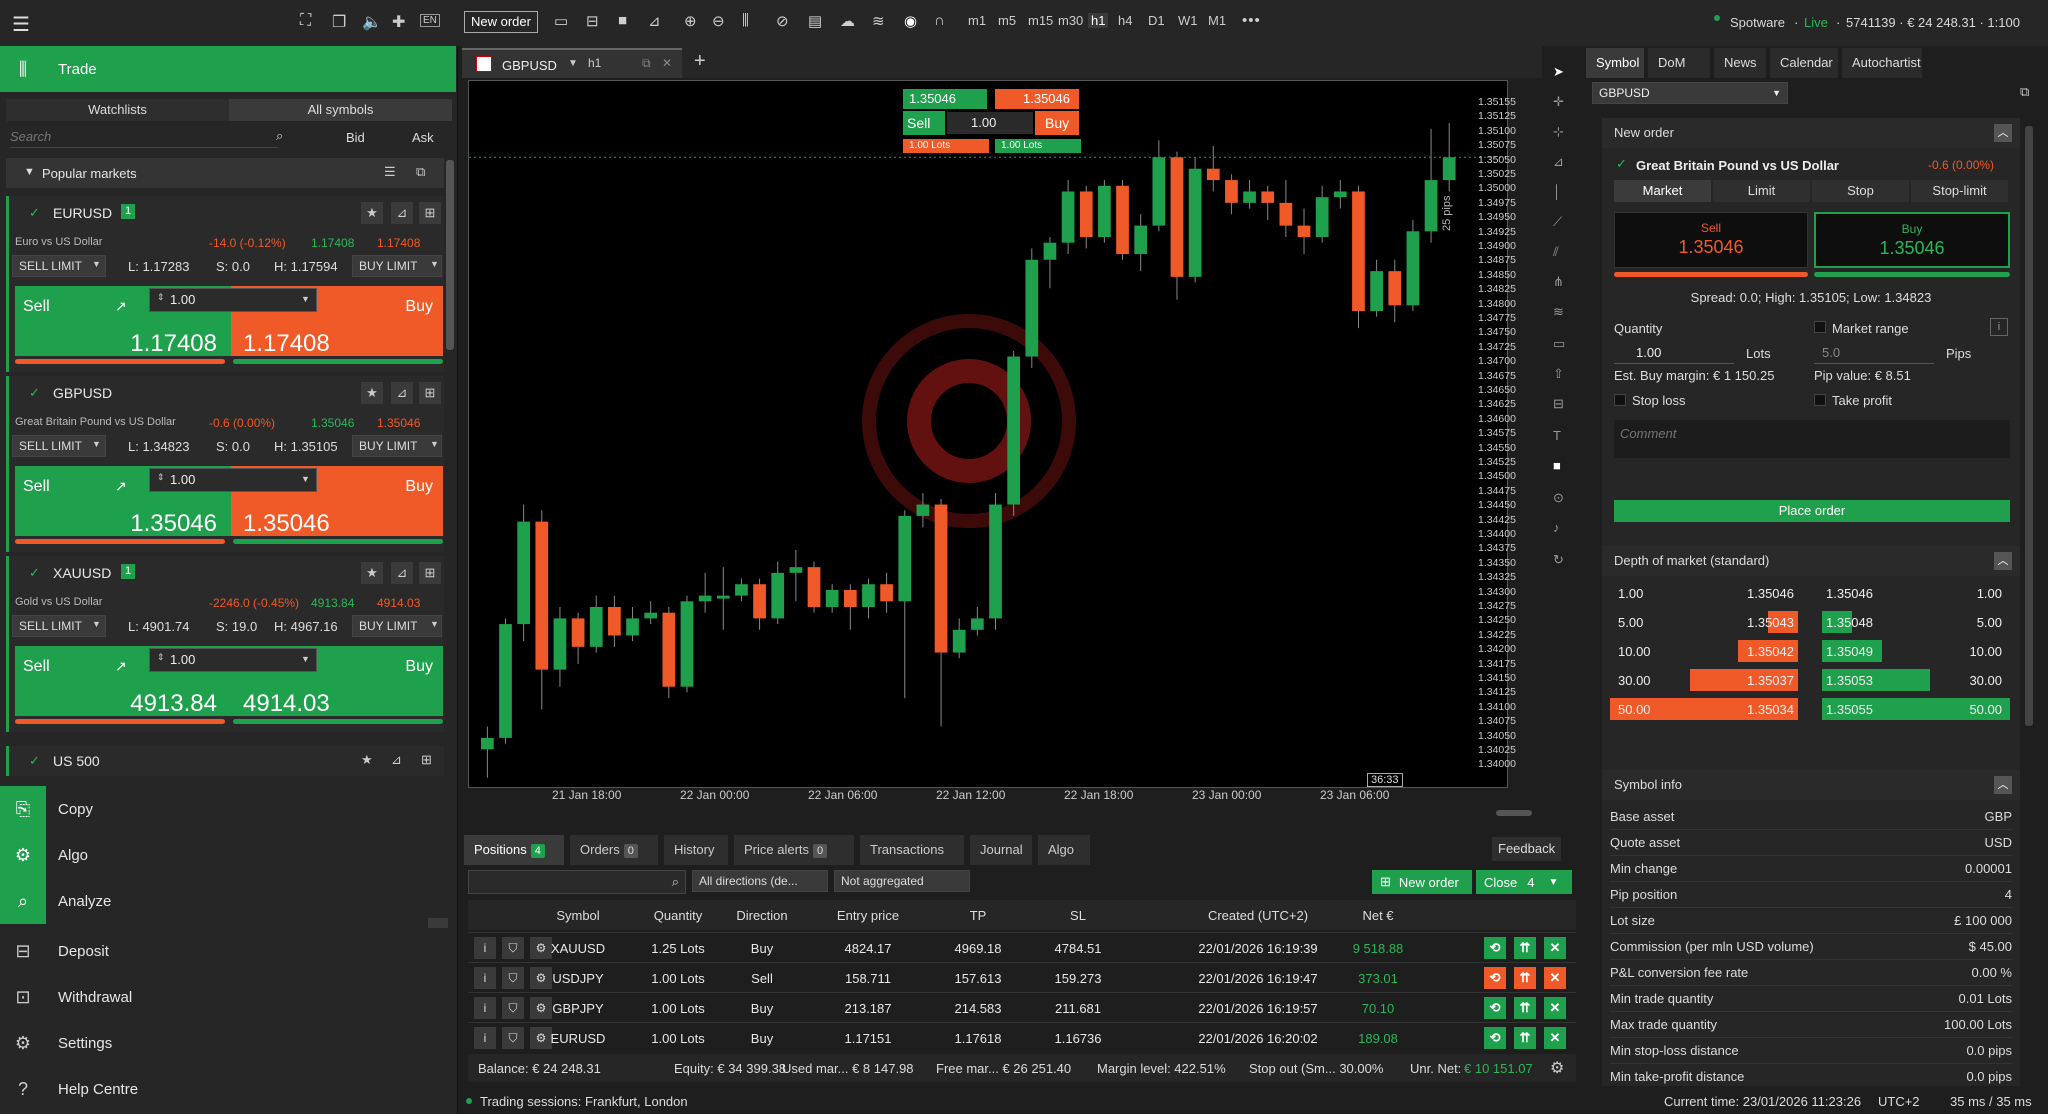 The width and height of the screenshot is (2048, 1114). What do you see at coordinates (912, 850) in the screenshot?
I see `tab-transactions: Transactions` at bounding box center [912, 850].